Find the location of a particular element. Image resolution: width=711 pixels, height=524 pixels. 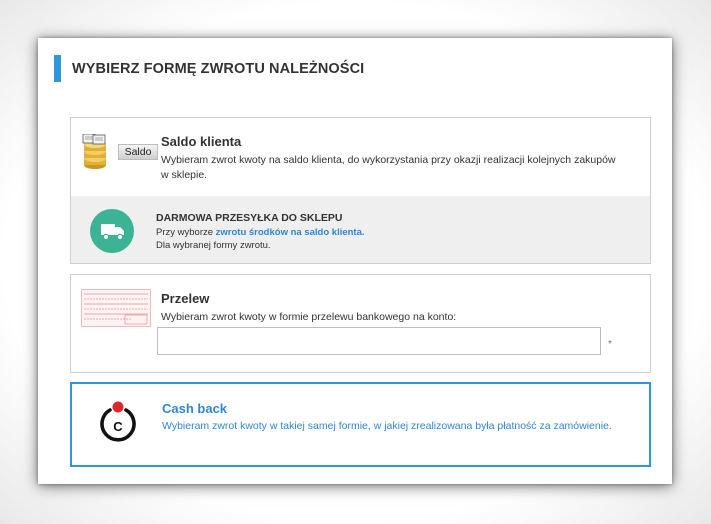

section-heading: WYBIERZ FORMĘ ZWROTU NALEŻNOŚCI is located at coordinates (209, 68).